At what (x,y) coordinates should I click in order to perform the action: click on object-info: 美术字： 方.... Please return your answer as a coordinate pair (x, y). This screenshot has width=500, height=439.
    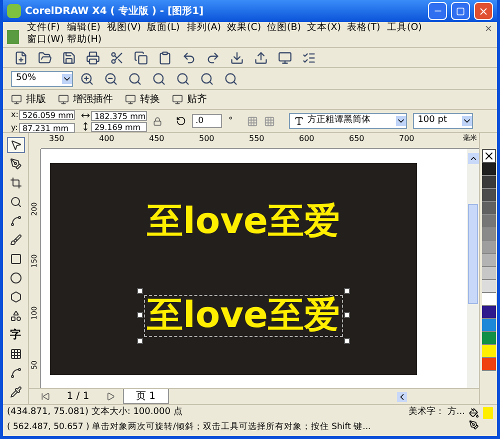
    Looking at the image, I should click on (436, 412).